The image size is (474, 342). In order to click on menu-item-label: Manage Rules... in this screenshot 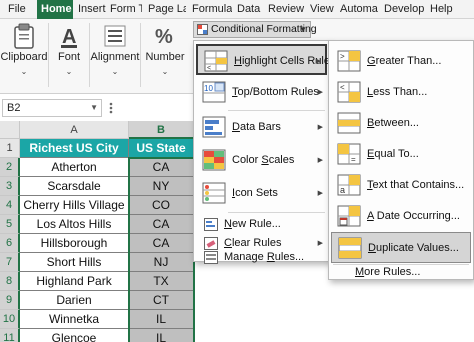, I will do `click(264, 257)`.